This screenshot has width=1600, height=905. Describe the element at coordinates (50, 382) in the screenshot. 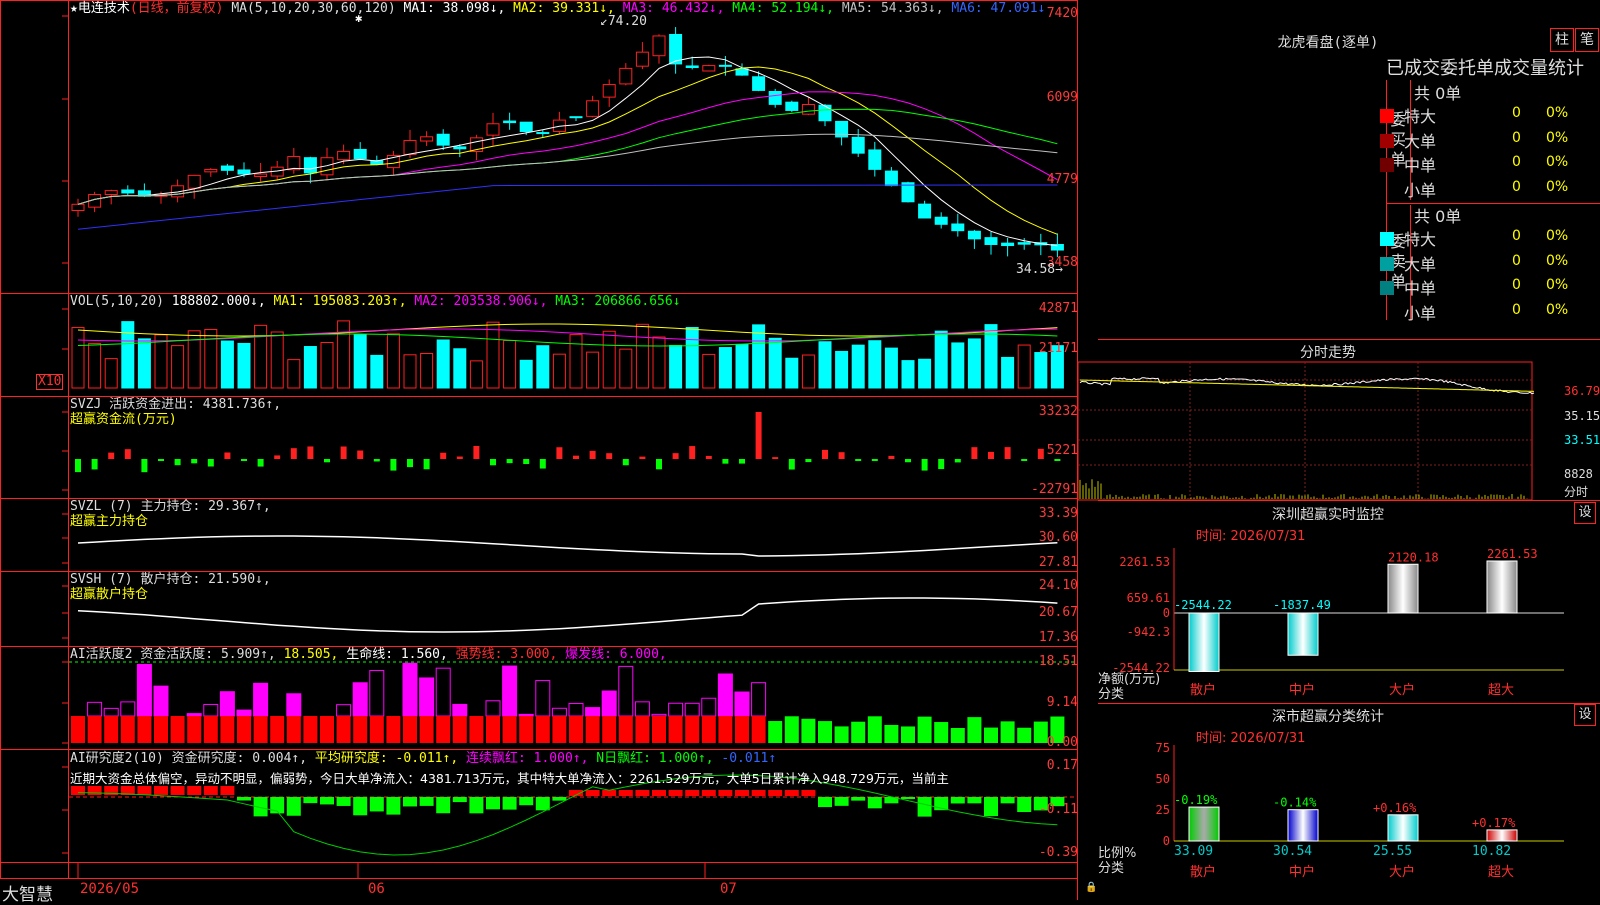

I see `volume-unit-button: X10` at that location.